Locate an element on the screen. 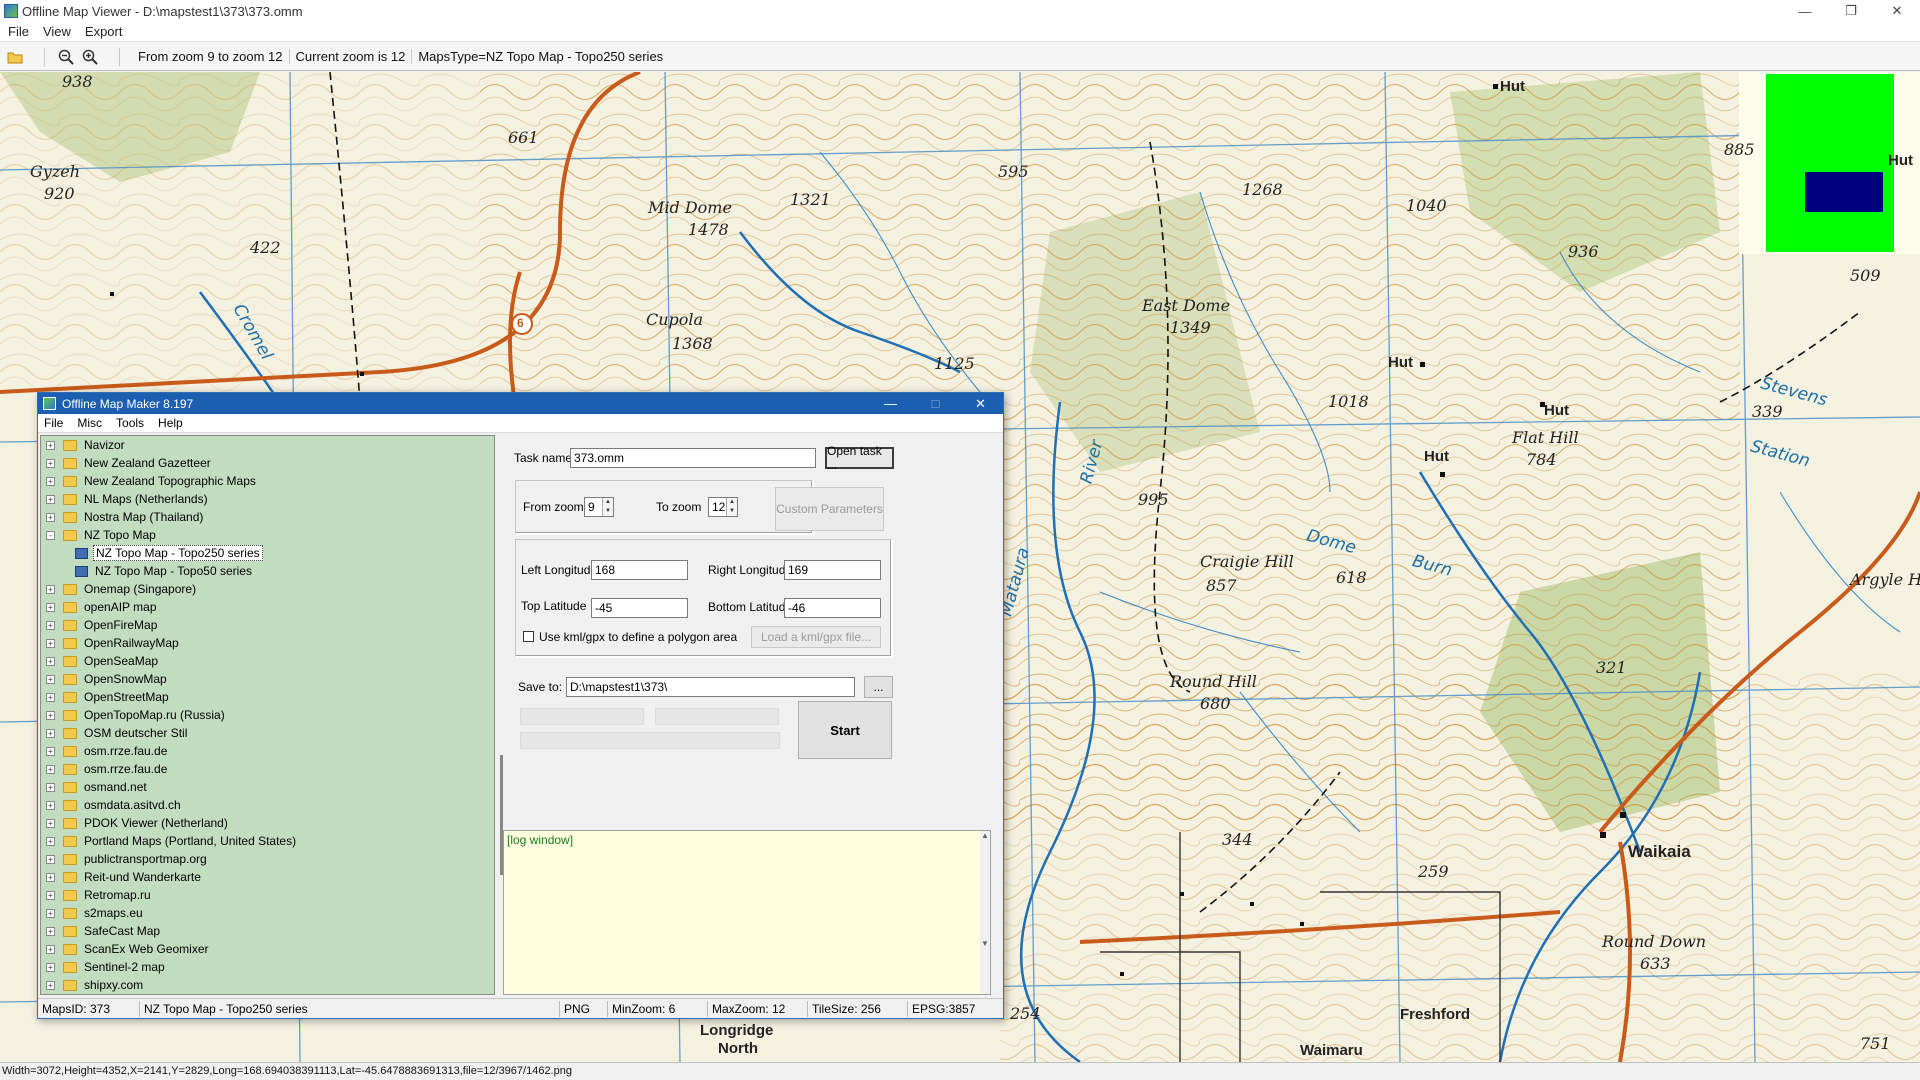 The image size is (1920, 1080). tree-item: - NZ Topo Map is located at coordinates (267, 535).